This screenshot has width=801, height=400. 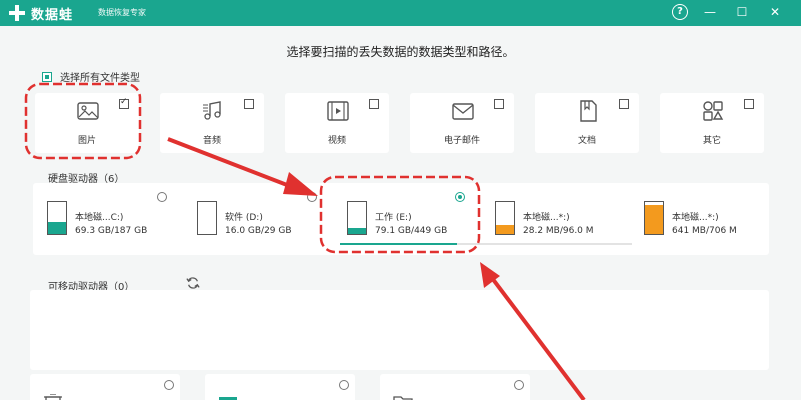 I want to click on help-button: ?, so click(x=680, y=12).